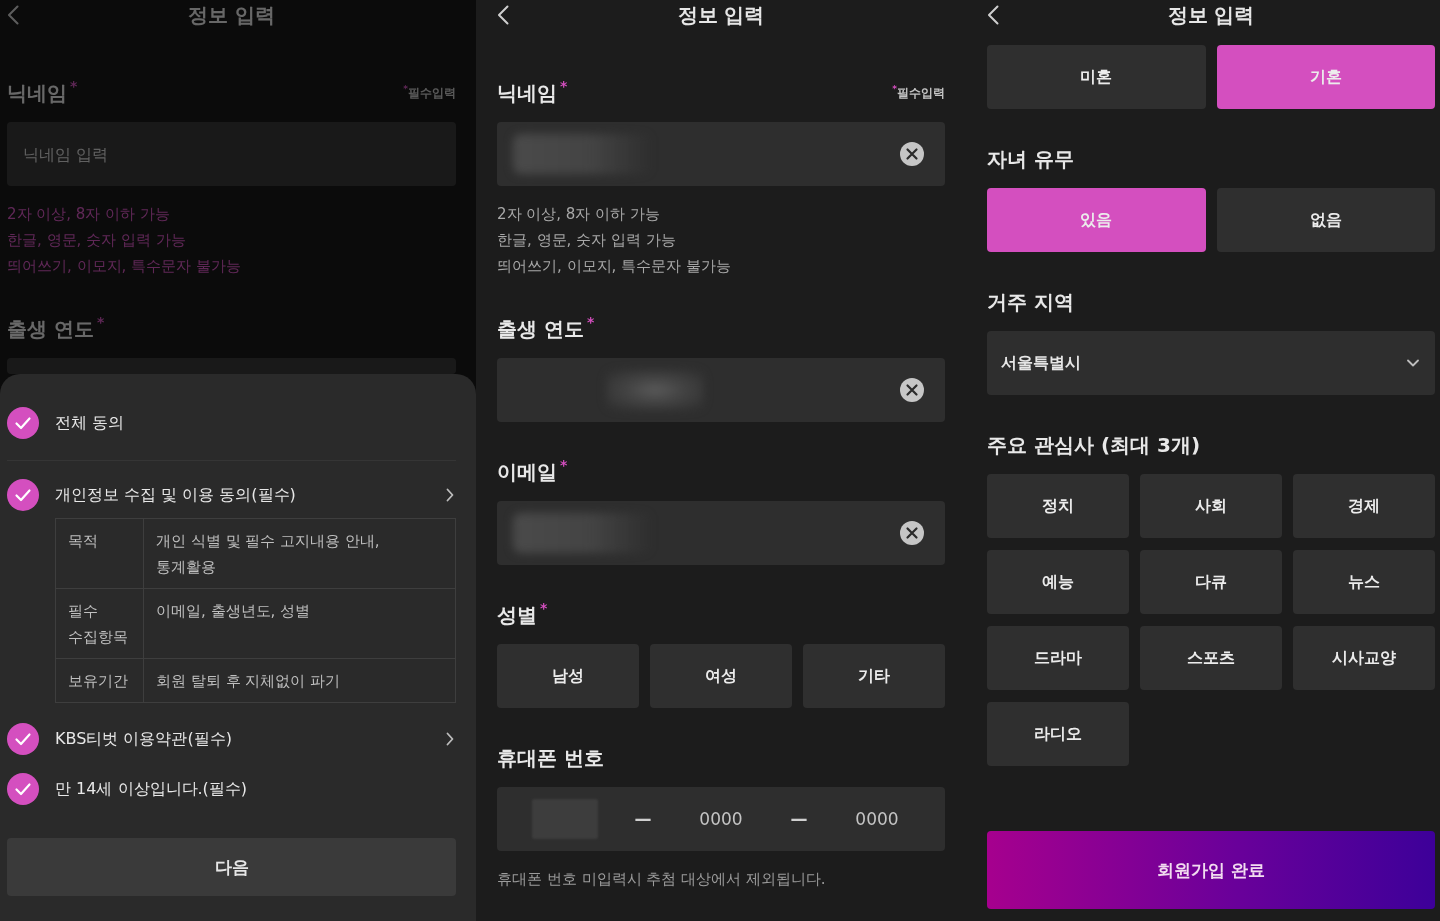 This screenshot has height=921, width=1440. I want to click on agreement-label: 개인정보 수집 및 이용 동의(필수), so click(175, 495).